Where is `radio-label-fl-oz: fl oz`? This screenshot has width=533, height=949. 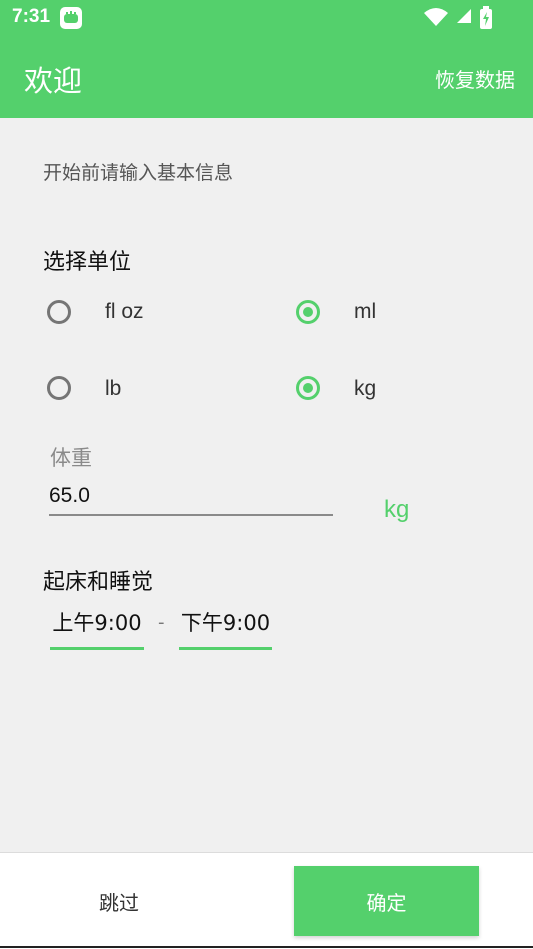 radio-label-fl-oz: fl oz is located at coordinates (124, 311).